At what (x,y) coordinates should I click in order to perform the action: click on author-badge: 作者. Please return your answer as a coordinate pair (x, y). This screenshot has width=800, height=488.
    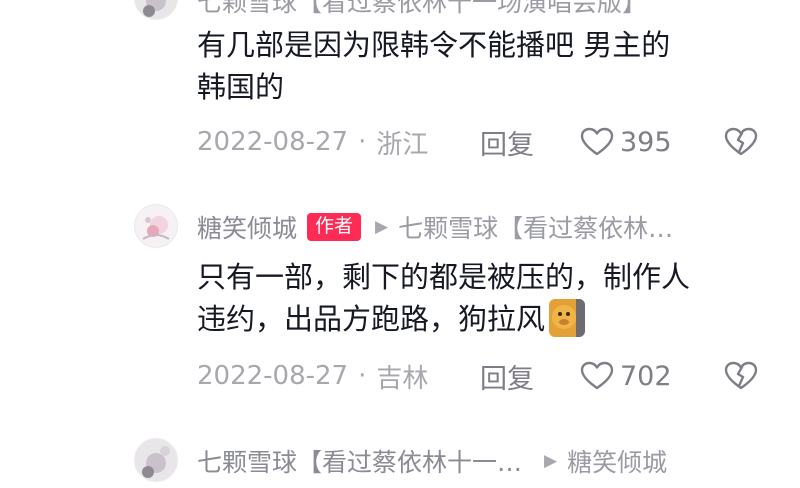
    Looking at the image, I should click on (334, 227).